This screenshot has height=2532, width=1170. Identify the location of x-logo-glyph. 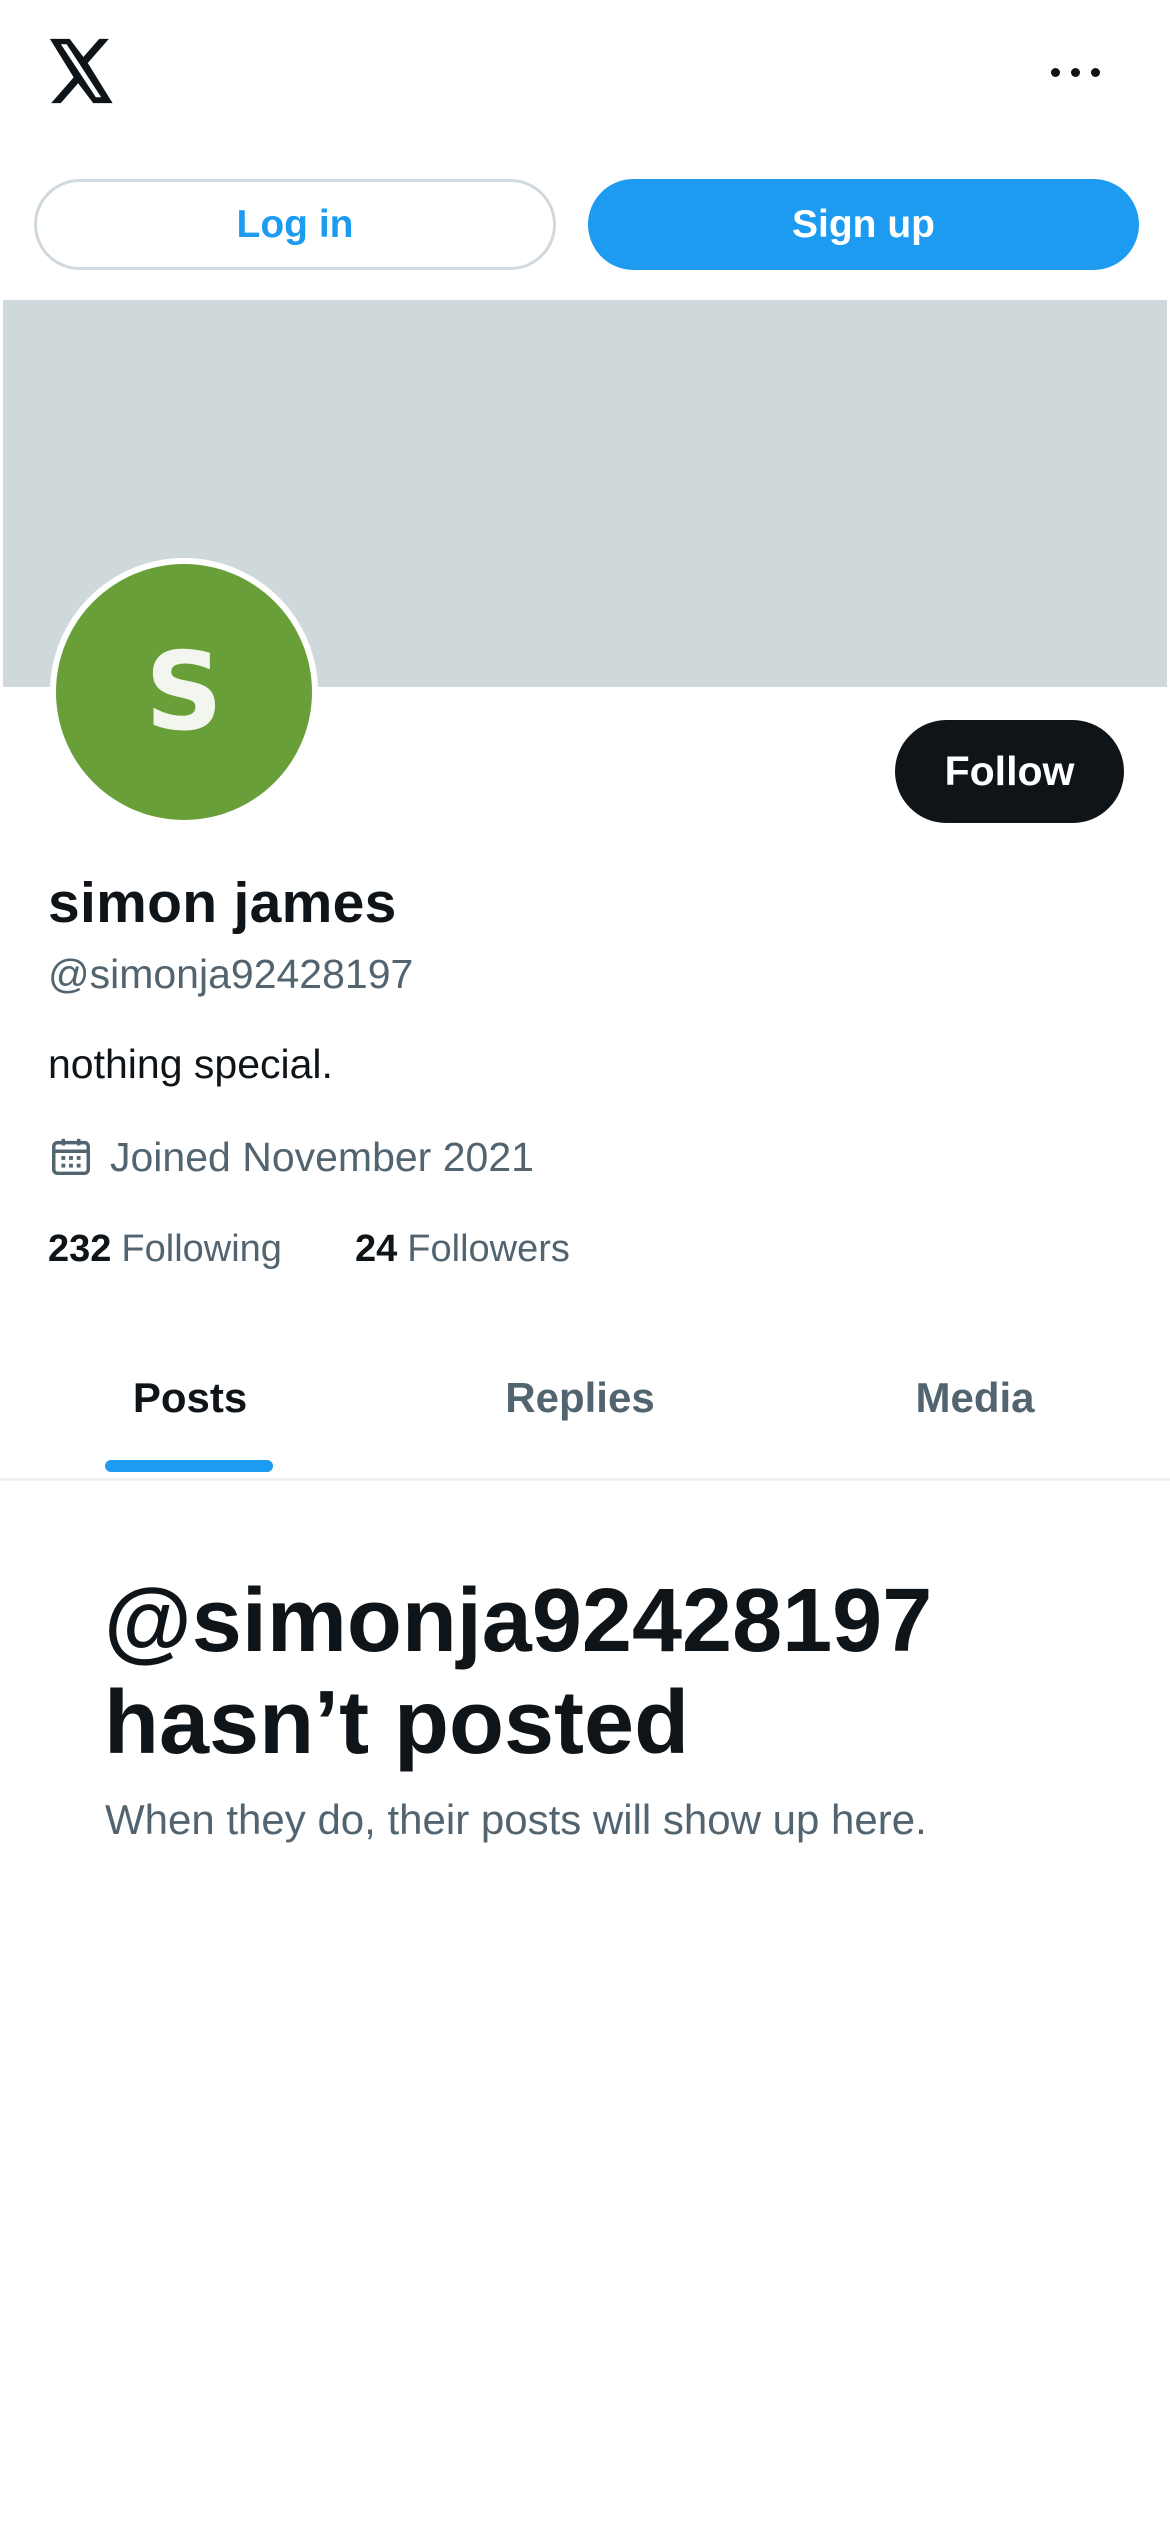
(81, 71).